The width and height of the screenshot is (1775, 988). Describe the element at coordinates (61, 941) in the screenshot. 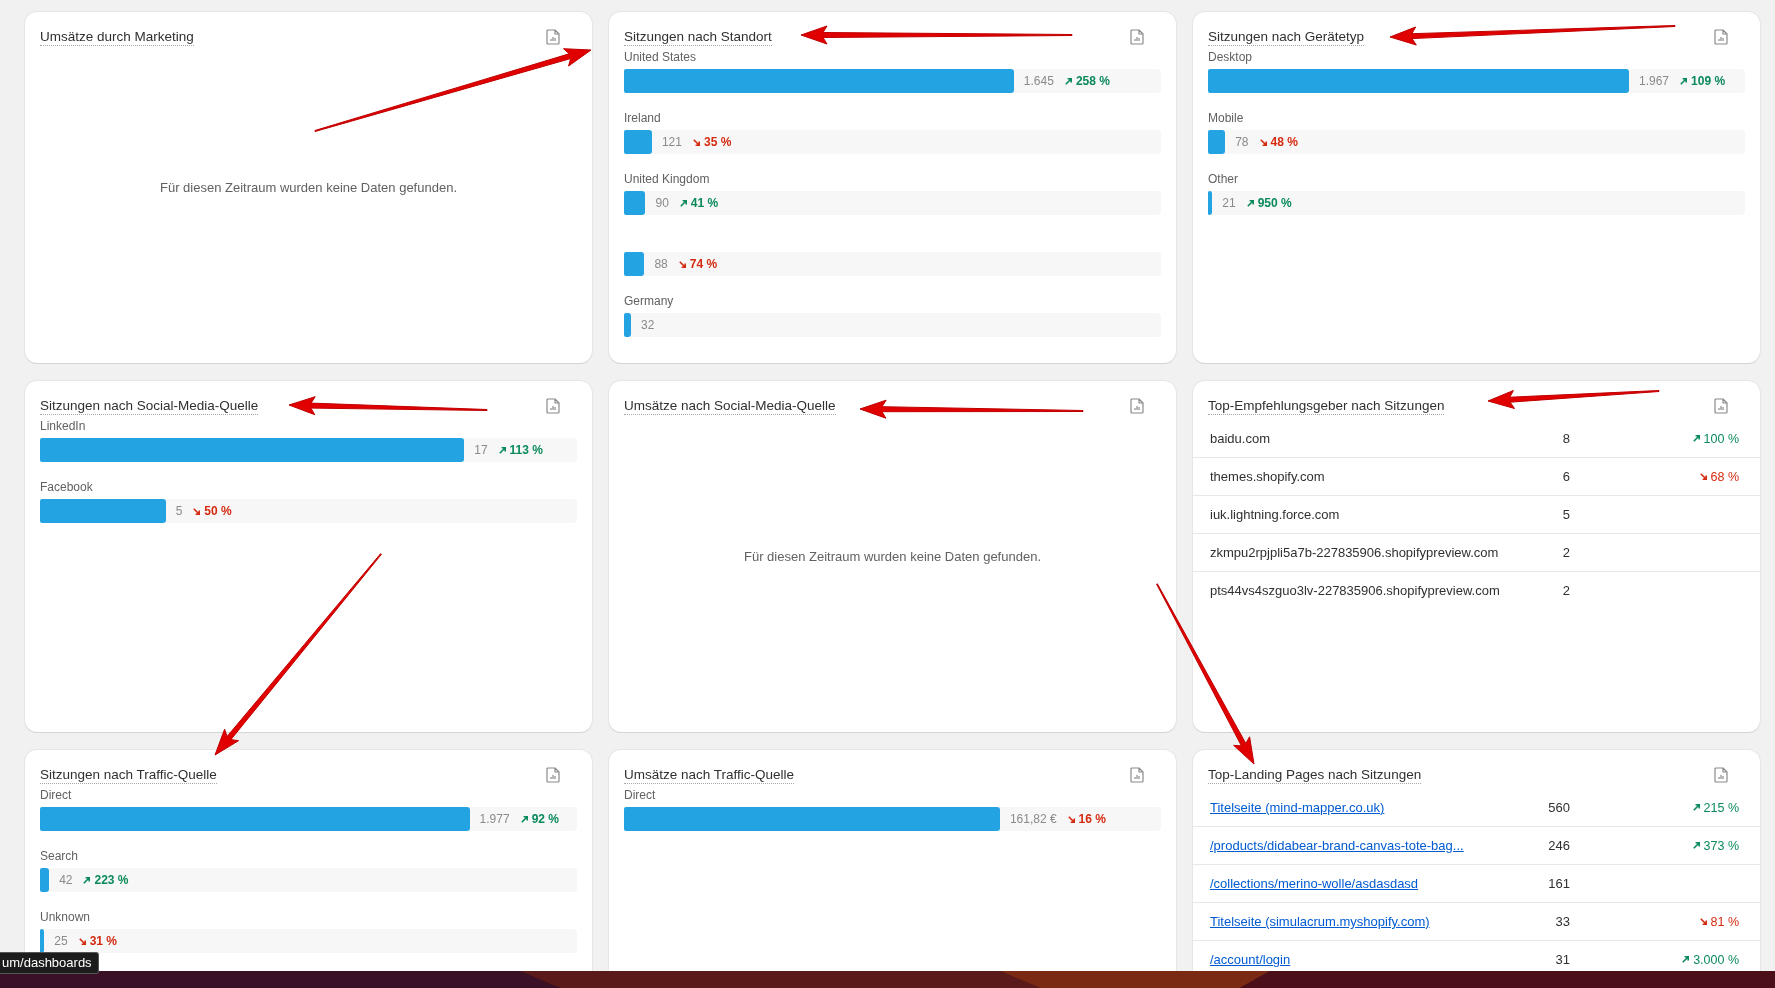

I see `bar-value: 25` at that location.